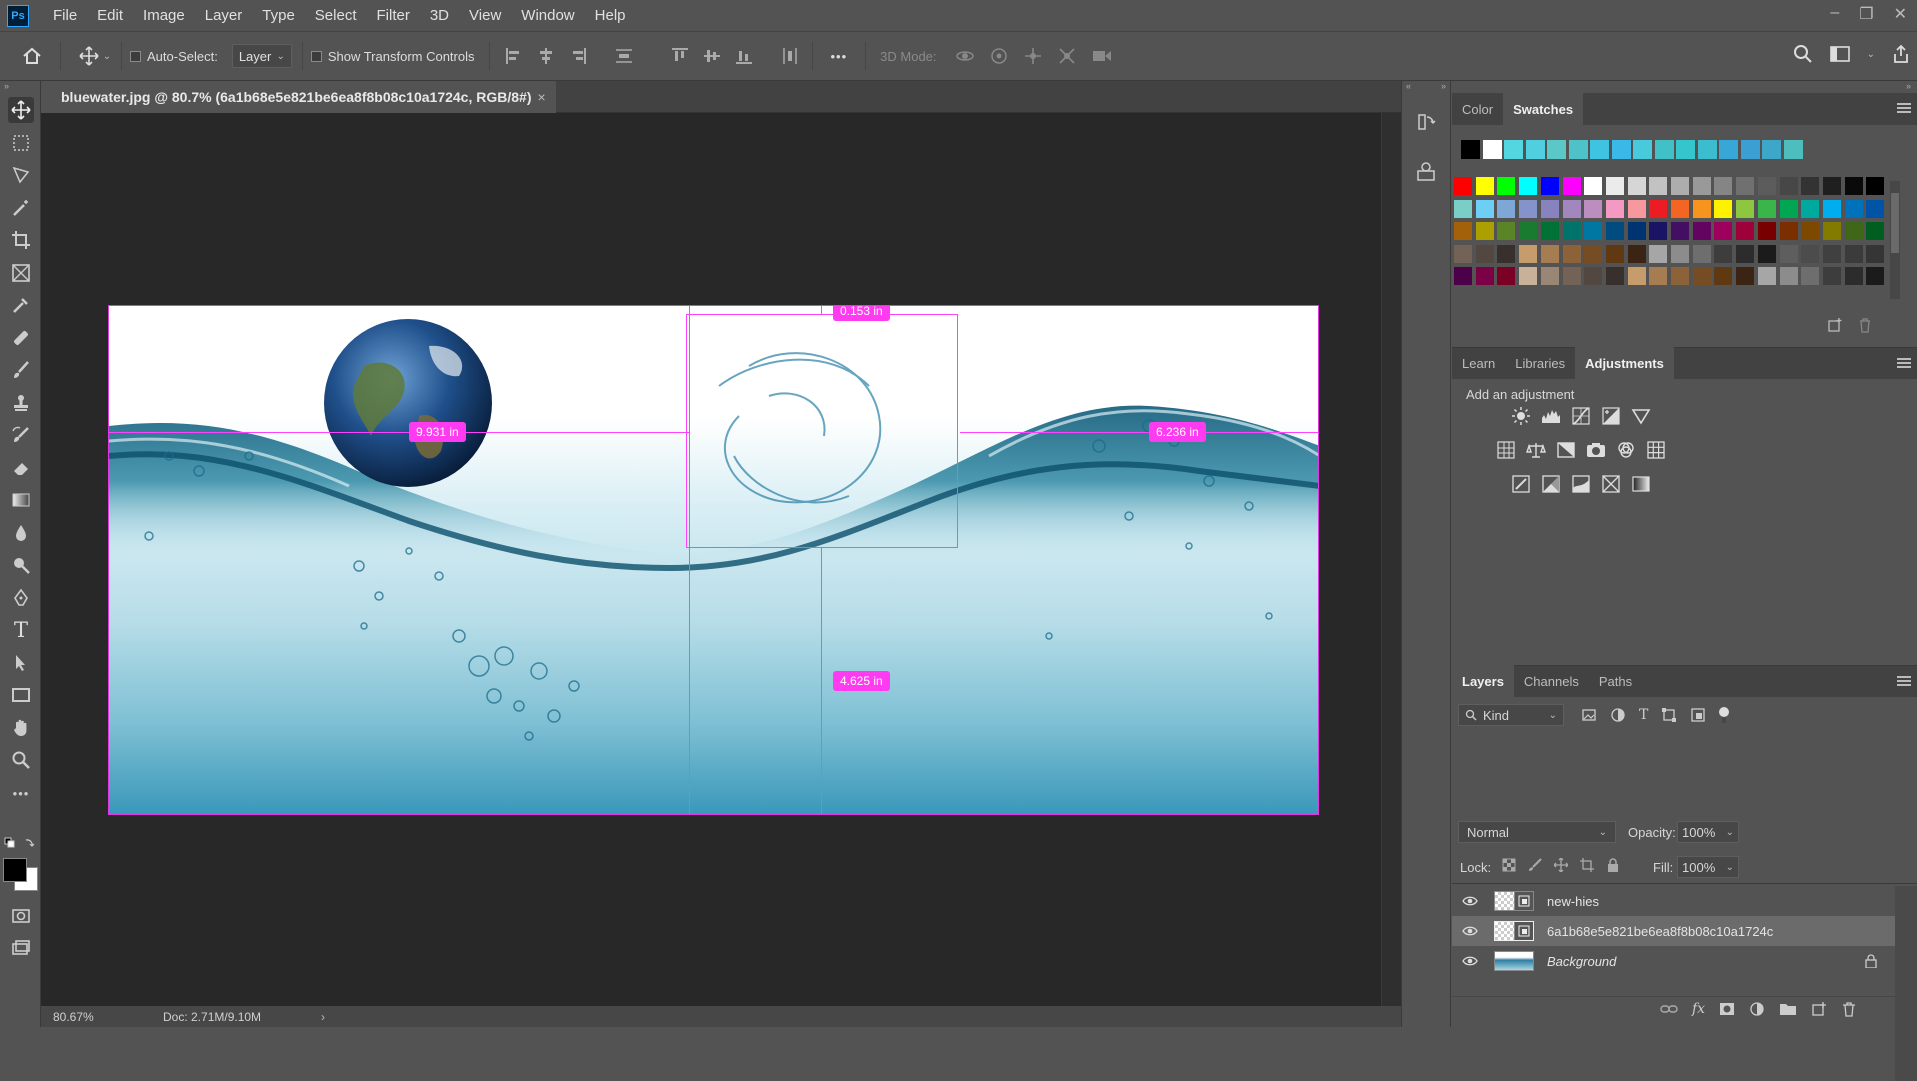 The image size is (1917, 1081). I want to click on tab-channels: Channels, so click(1551, 681).